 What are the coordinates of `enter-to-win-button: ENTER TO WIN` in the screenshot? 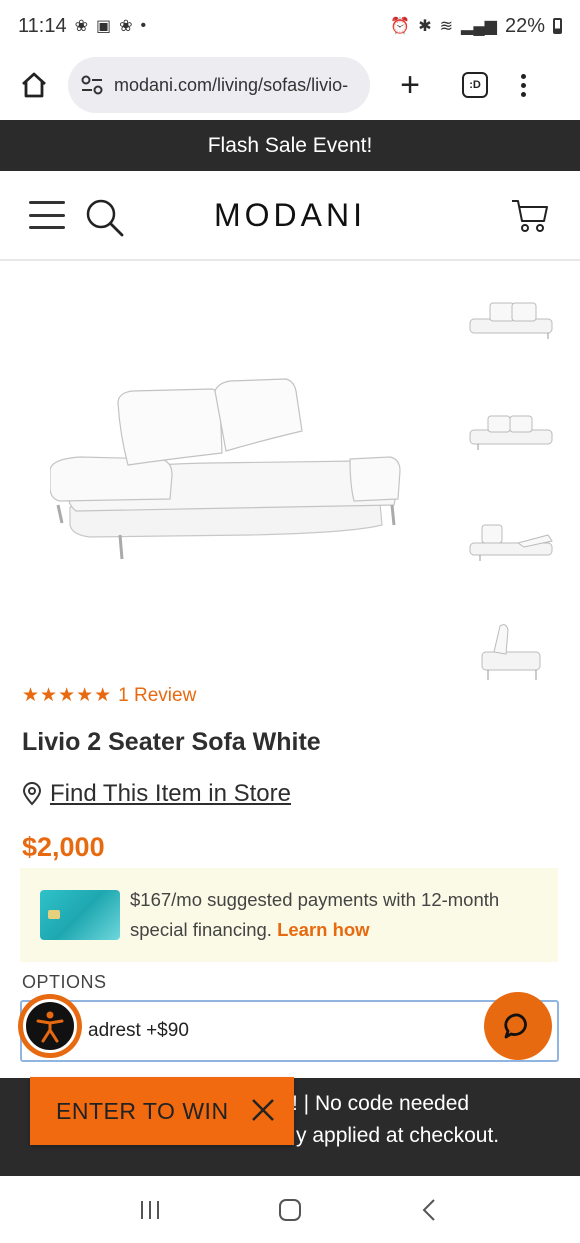 It's located at (162, 1111).